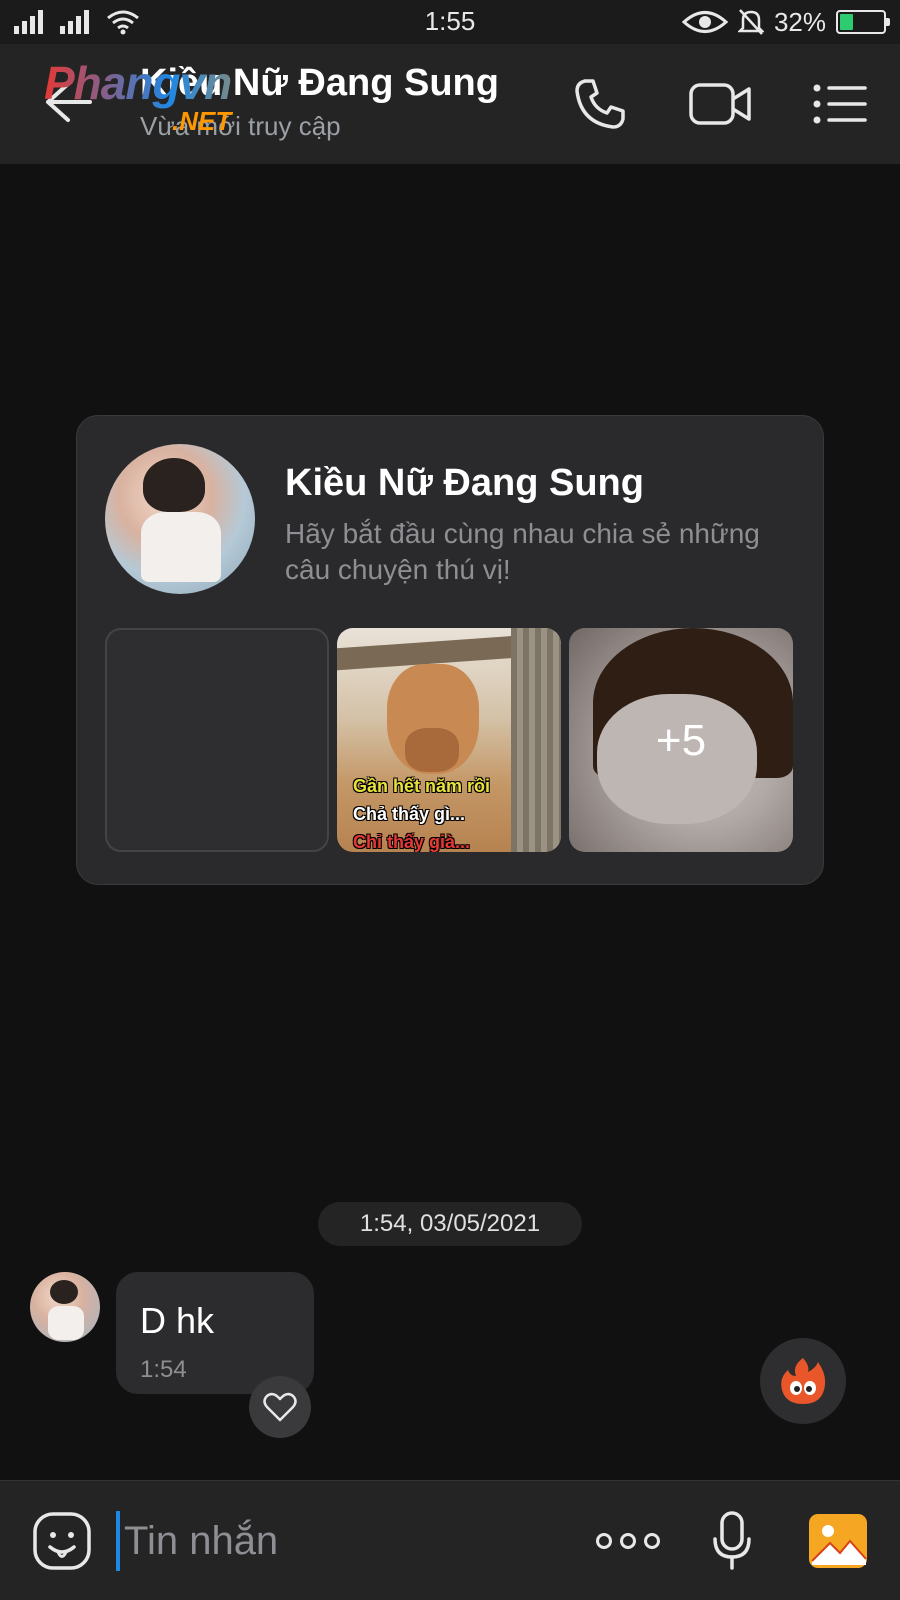 The height and width of the screenshot is (1600, 900). I want to click on call-button, so click(600, 104).